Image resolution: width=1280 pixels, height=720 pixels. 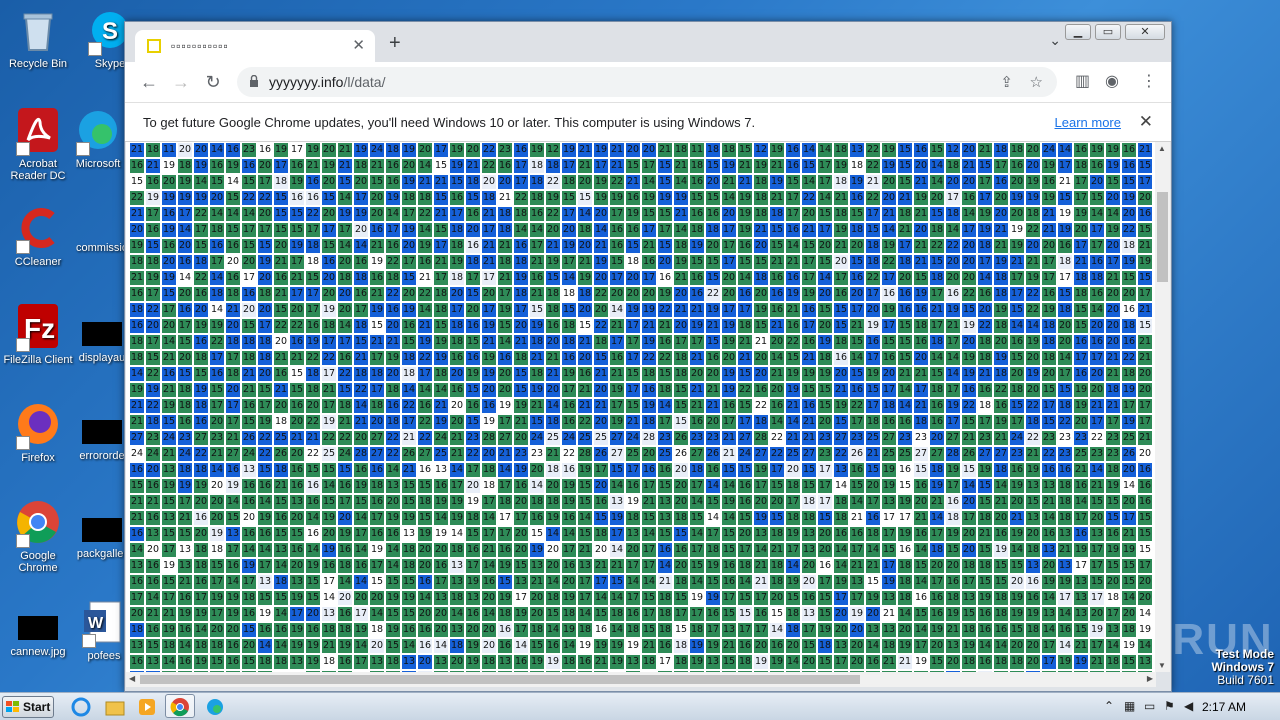 I want to click on start-button: Start, so click(x=28, y=707).